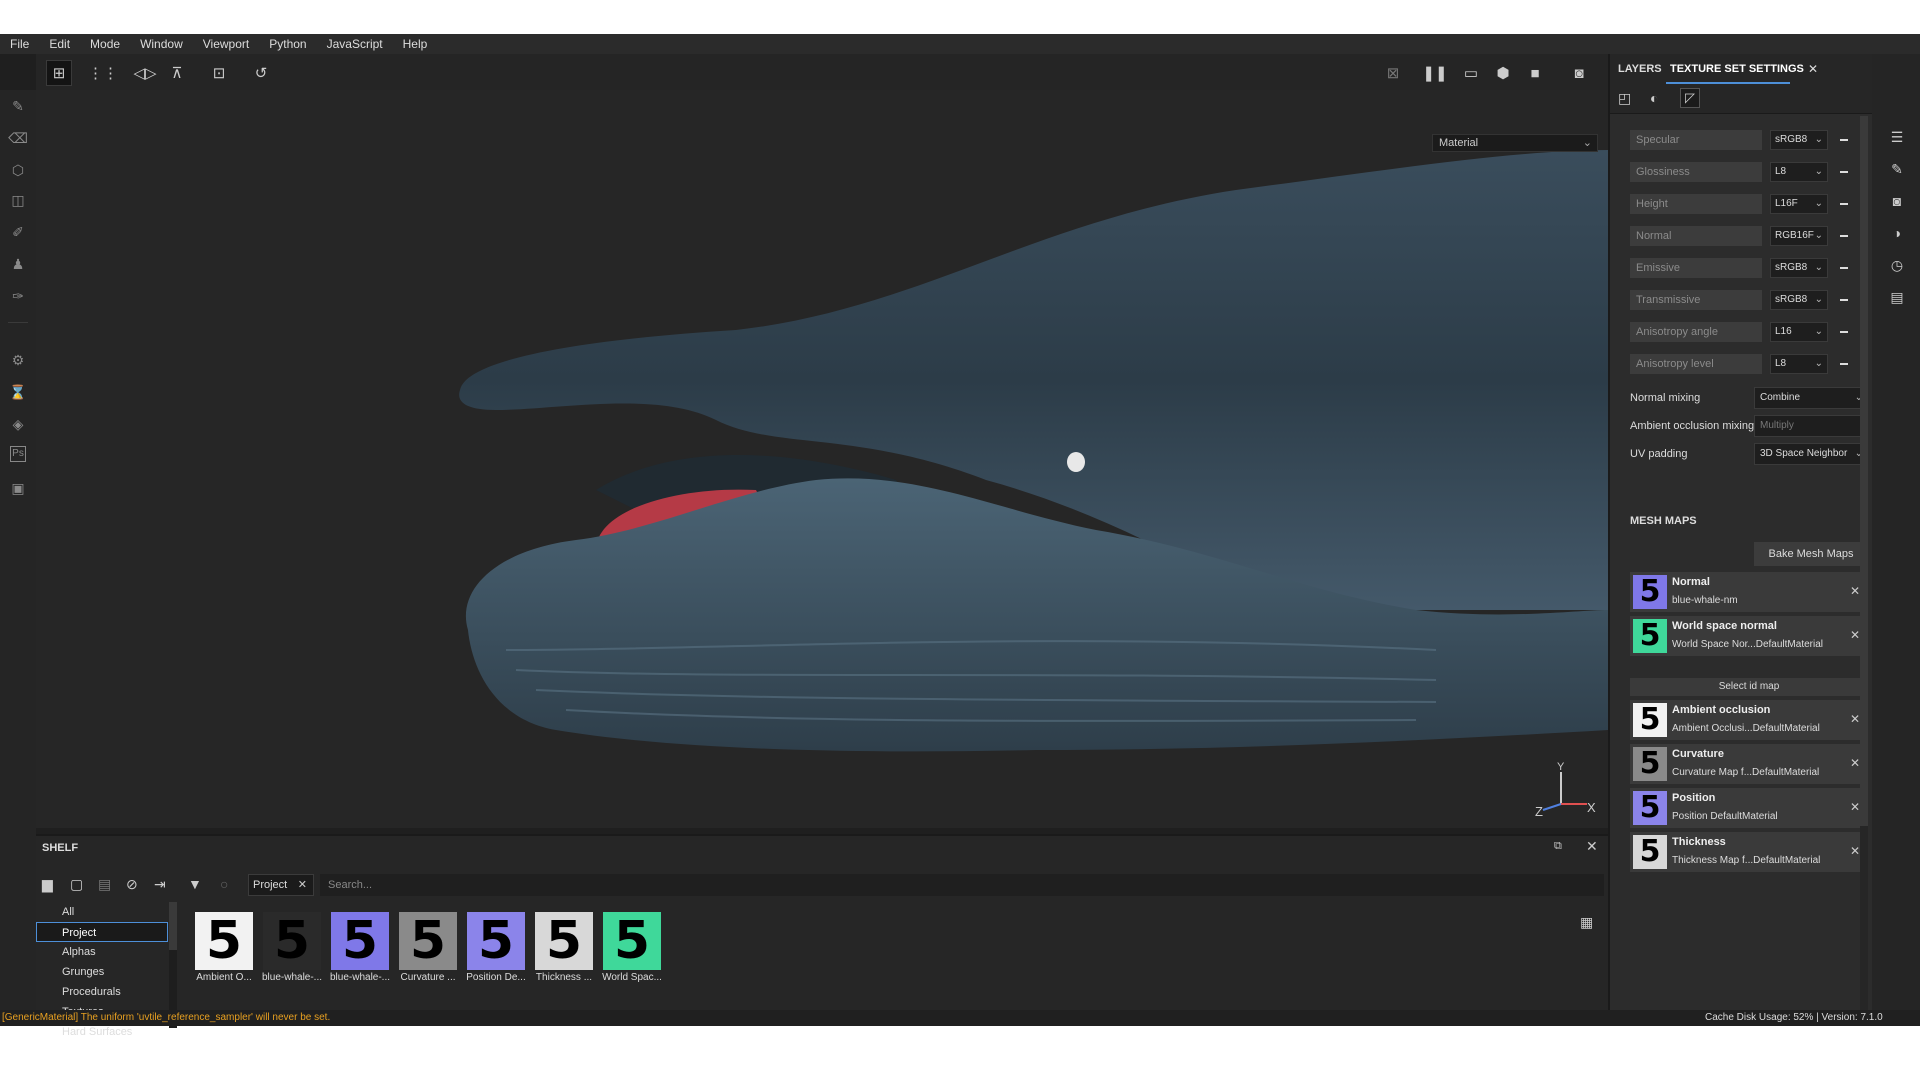 This screenshot has height=1080, width=1920. Describe the element at coordinates (103, 73) in the screenshot. I see `grid-icon: ⋮⋮` at that location.